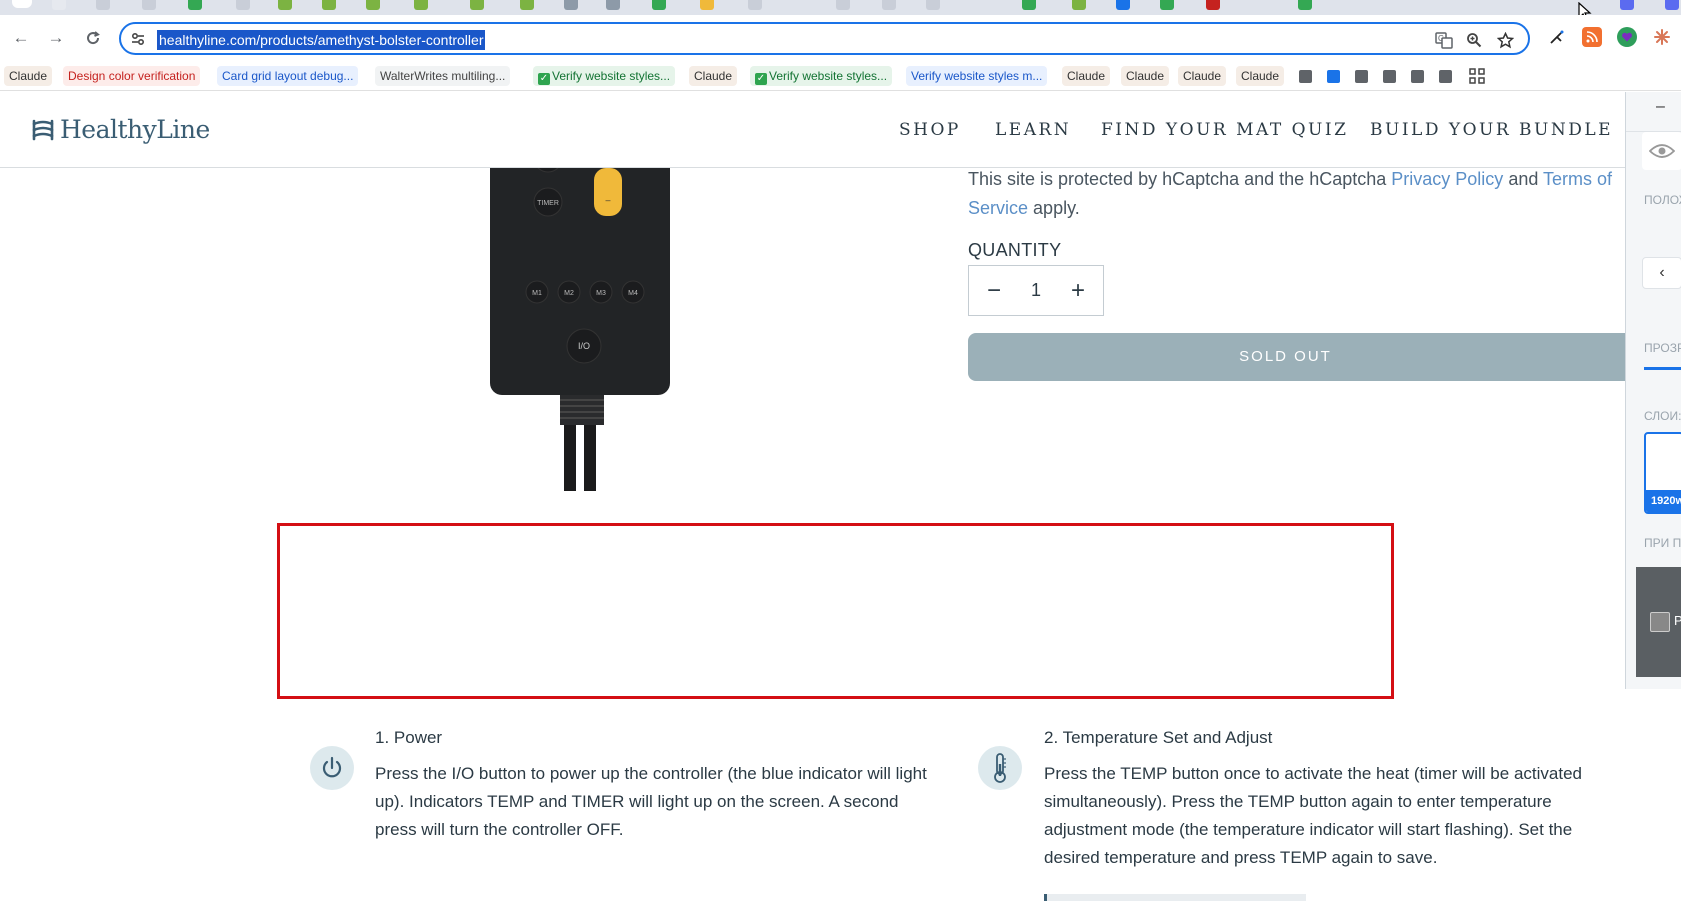 The width and height of the screenshot is (1681, 901). I want to click on bookmark: Design color verification, so click(132, 76).